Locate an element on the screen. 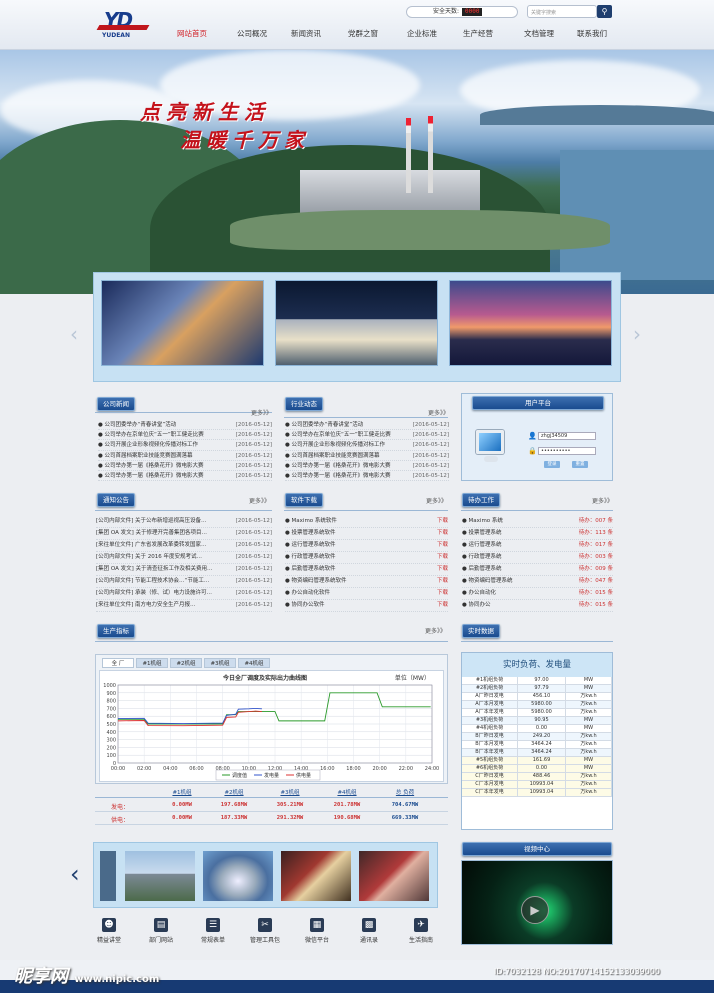 The height and width of the screenshot is (993, 714). nav-item: 文档管理 is located at coordinates (539, 33).